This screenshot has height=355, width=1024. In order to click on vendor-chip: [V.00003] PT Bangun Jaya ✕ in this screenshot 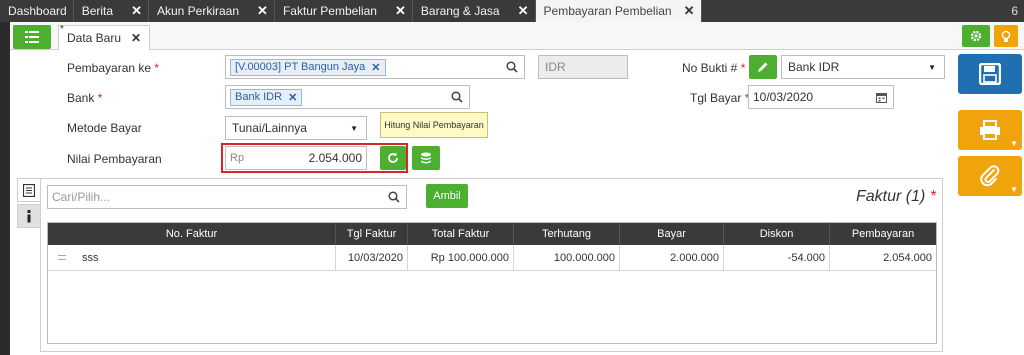, I will do `click(308, 67)`.